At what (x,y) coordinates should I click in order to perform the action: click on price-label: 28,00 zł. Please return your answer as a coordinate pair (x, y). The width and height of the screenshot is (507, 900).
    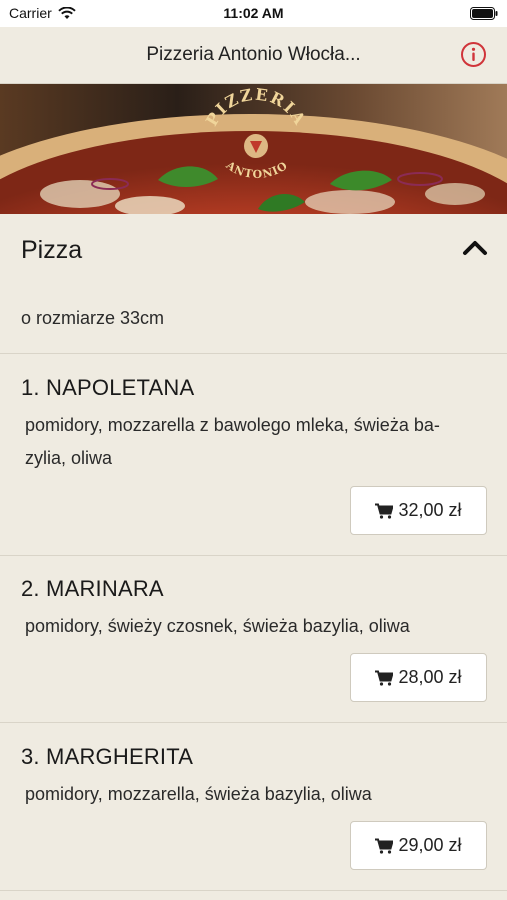
    Looking at the image, I should click on (430, 677).